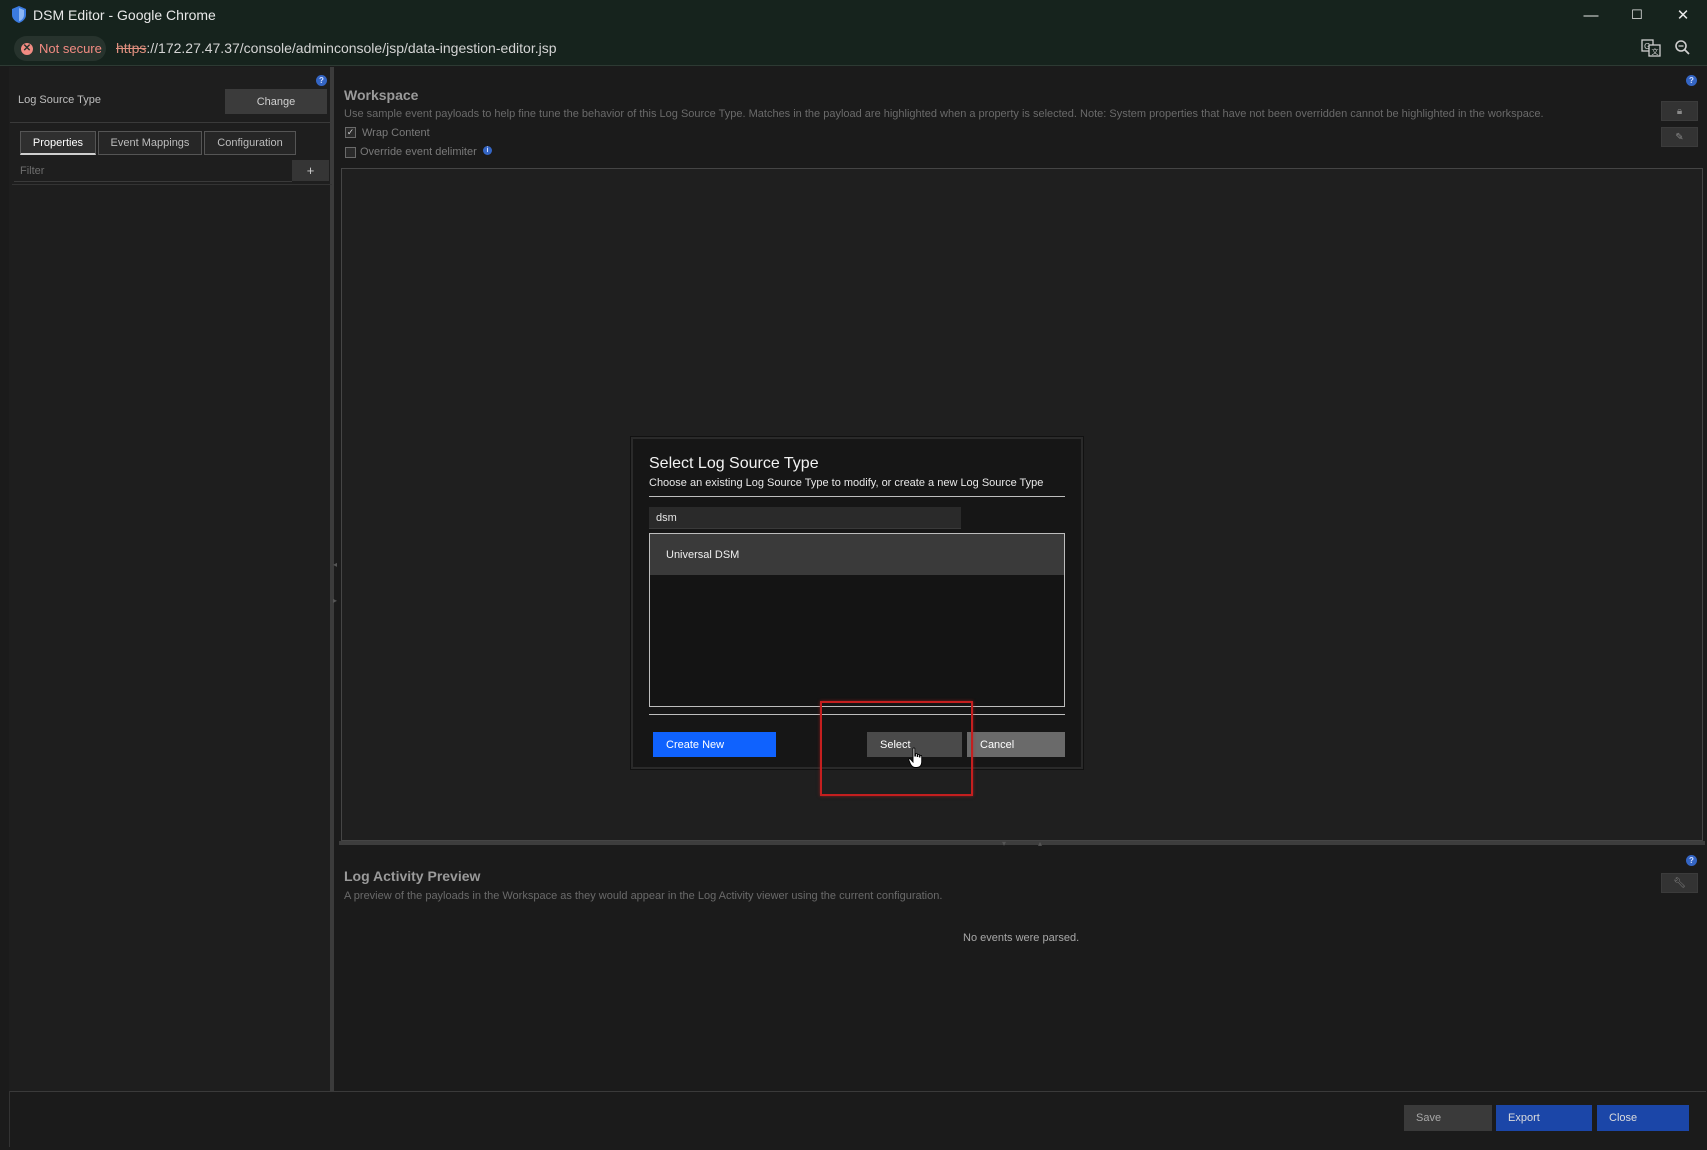  I want to click on browser-titlebar: DSM Editor - Google Chrome — ☐ ✕, so click(853, 15).